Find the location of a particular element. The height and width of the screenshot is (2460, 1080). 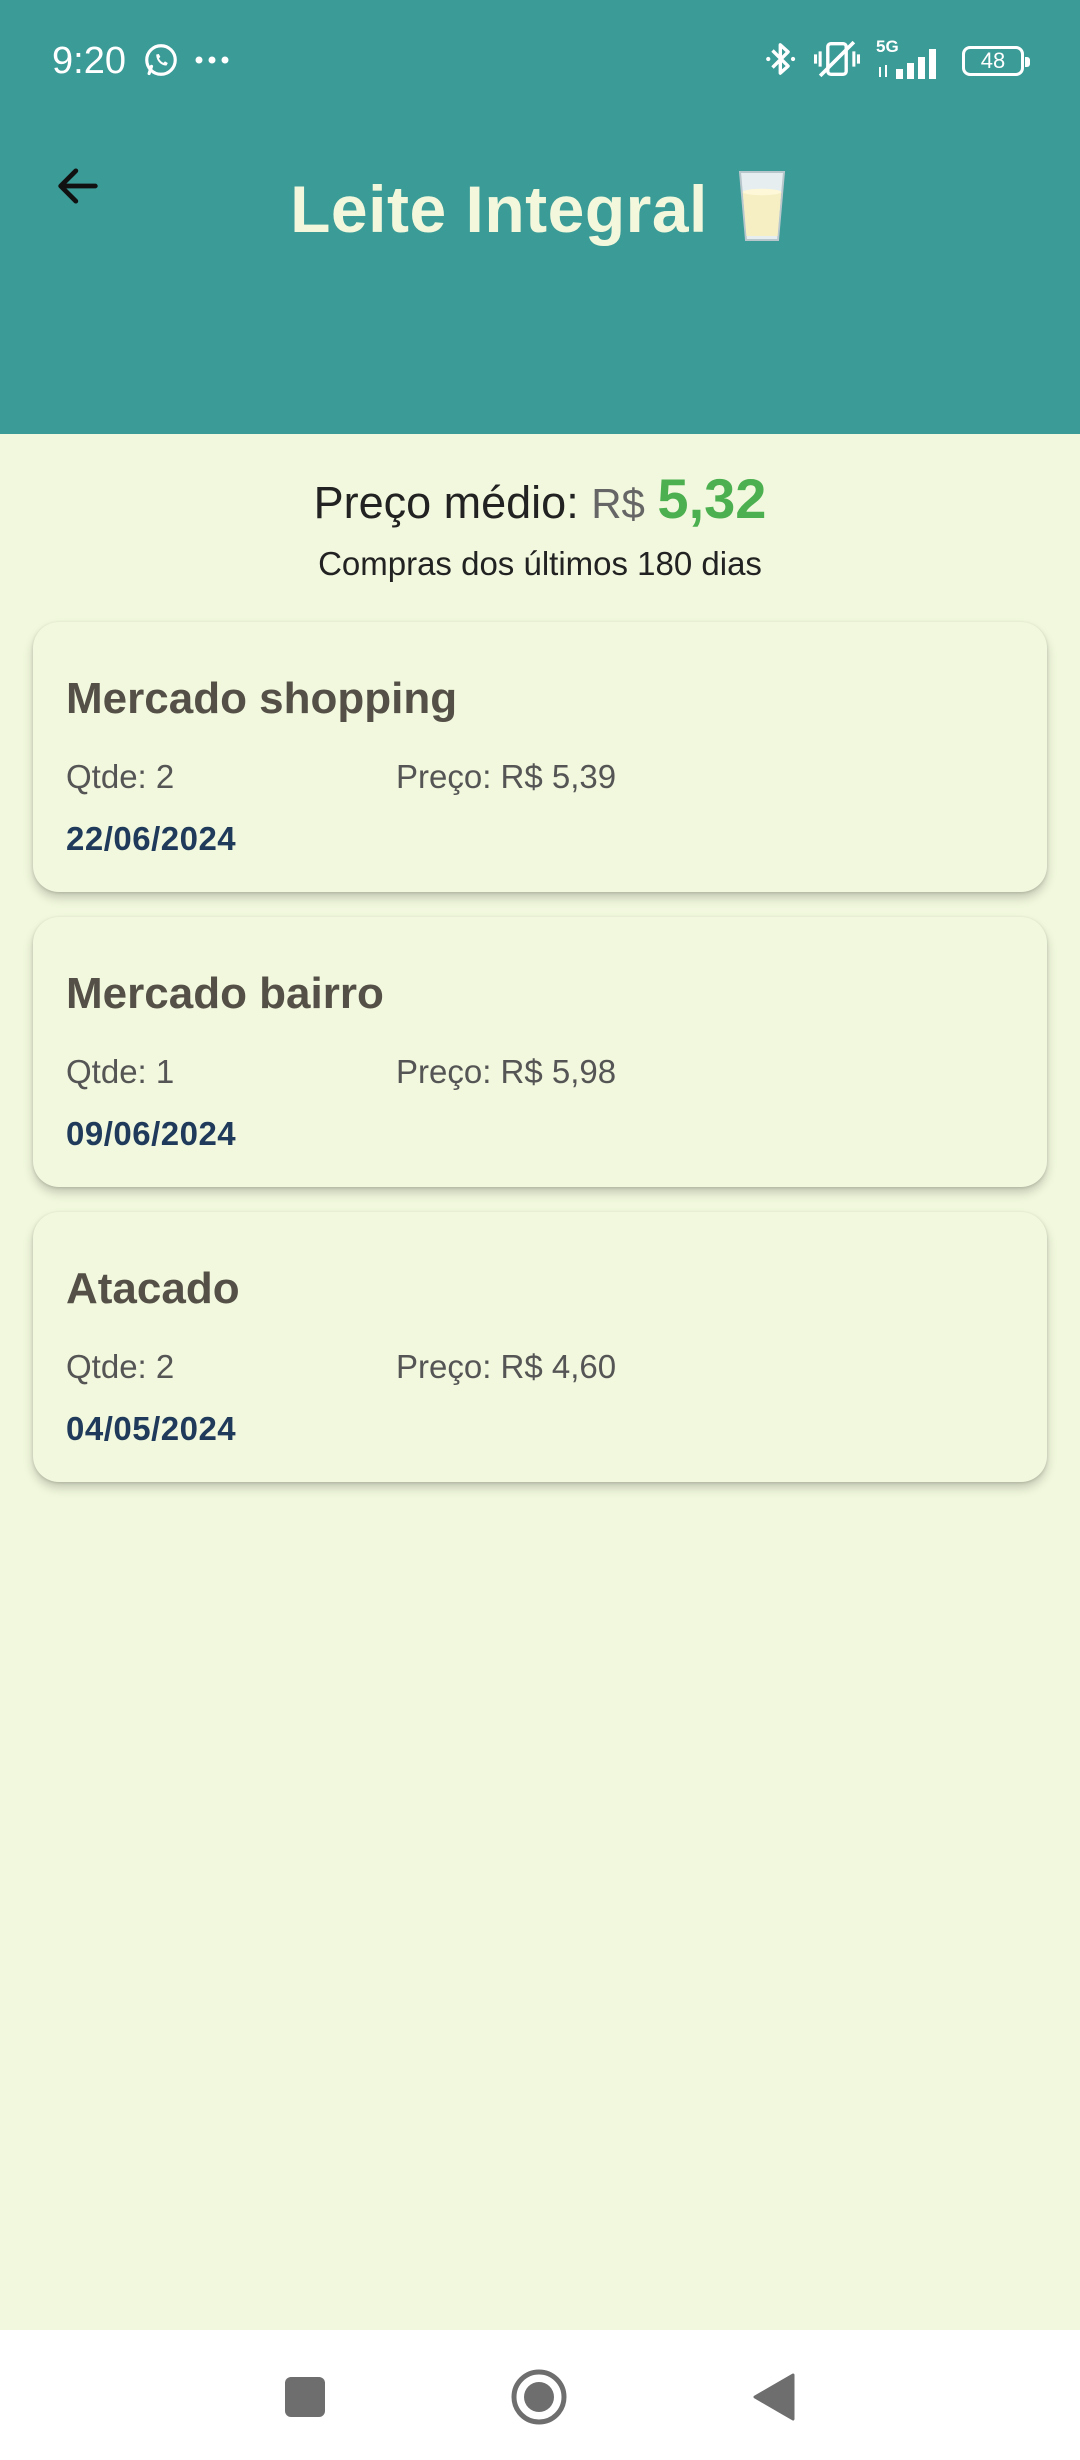

purchase-date: 09/06/2024 is located at coordinates (151, 1133).